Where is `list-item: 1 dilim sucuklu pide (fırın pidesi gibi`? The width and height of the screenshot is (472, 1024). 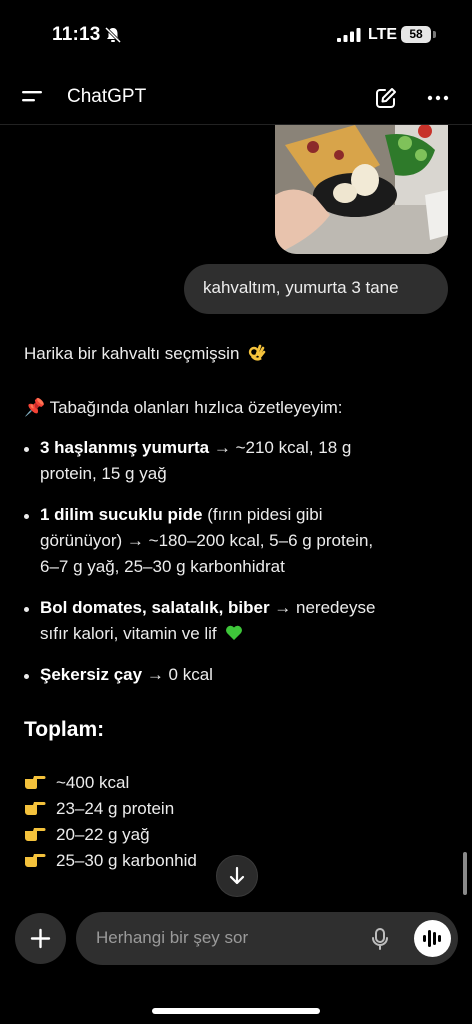
list-item: 1 dilim sucuklu pide (fırın pidesi gibi is located at coordinates (181, 514).